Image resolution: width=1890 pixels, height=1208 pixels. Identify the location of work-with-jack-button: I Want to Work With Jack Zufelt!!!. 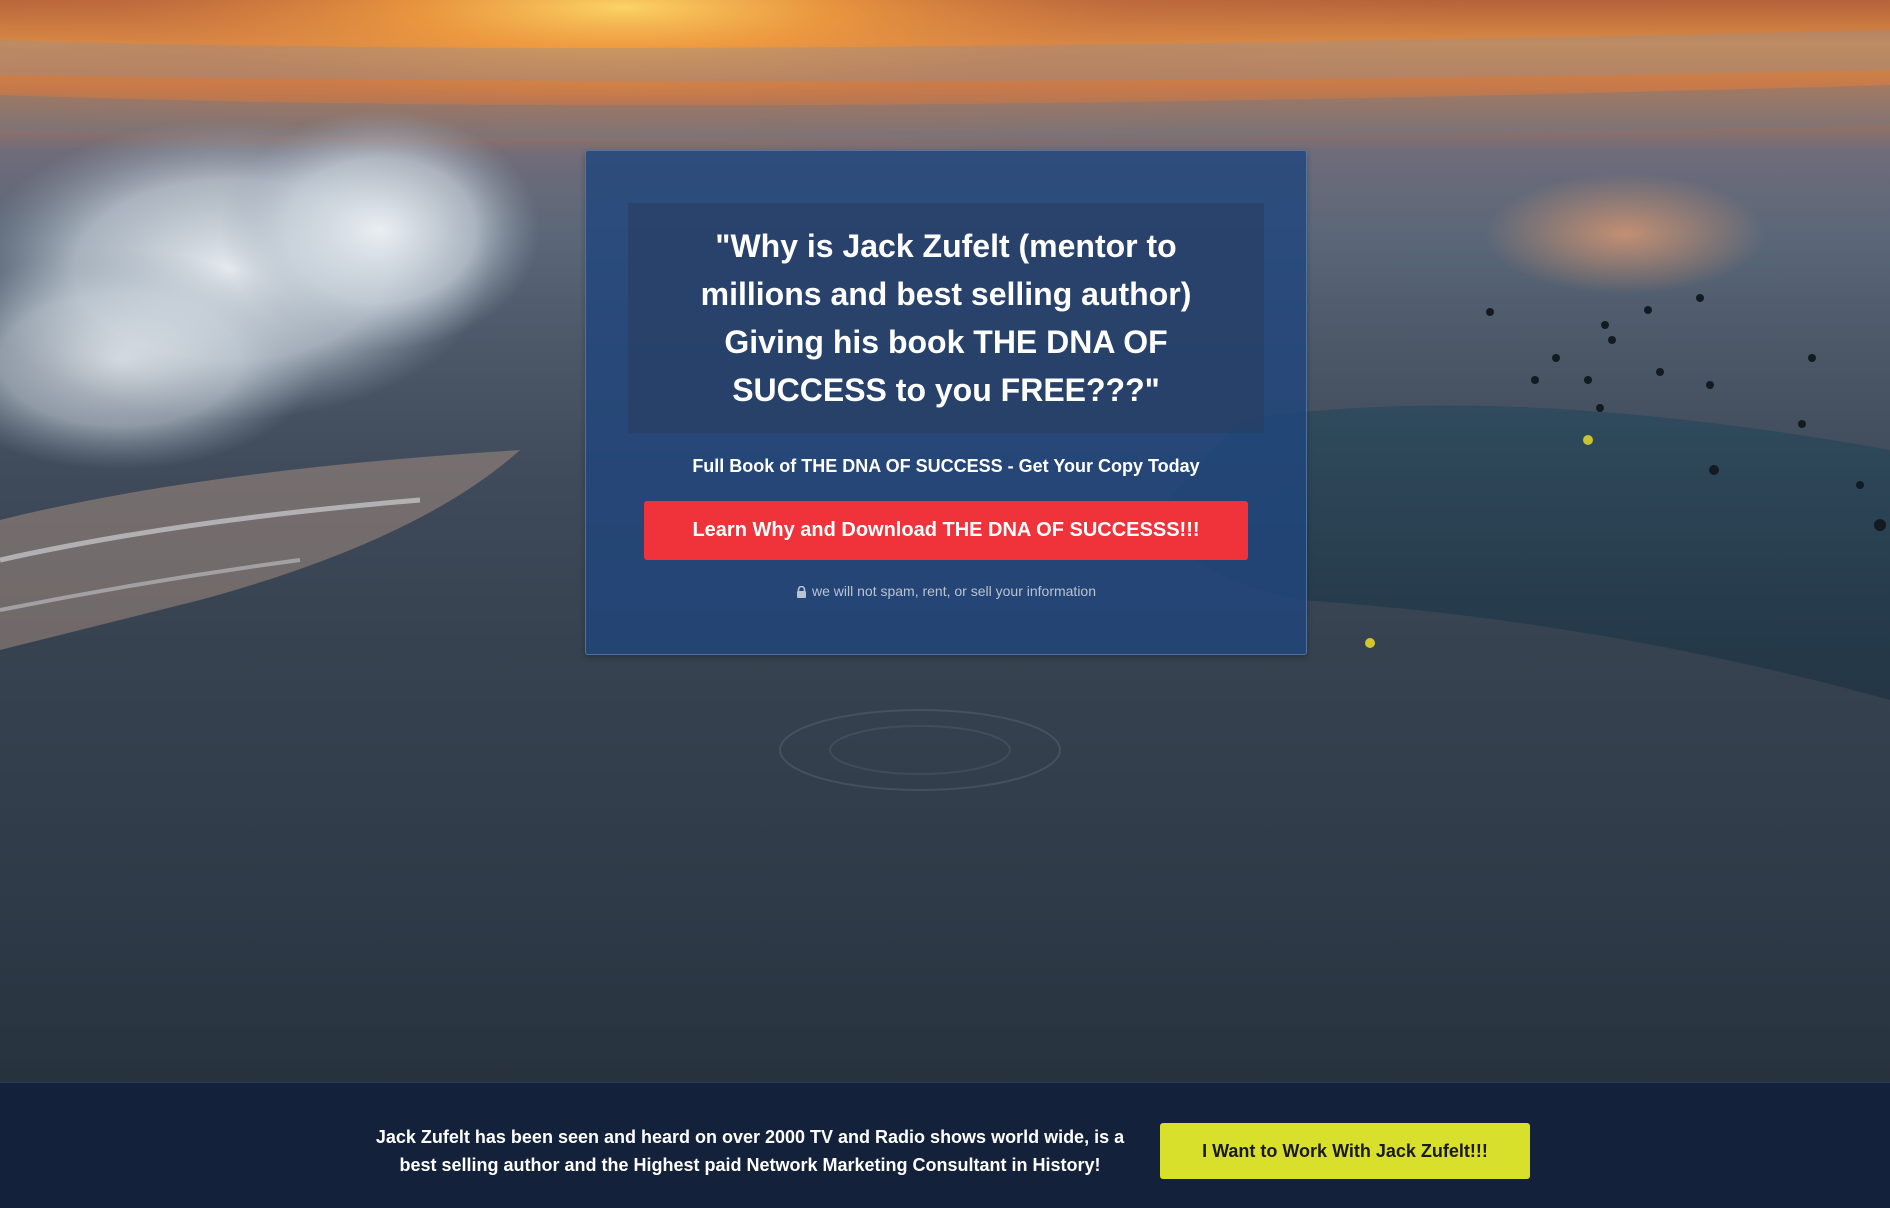
(1345, 1151).